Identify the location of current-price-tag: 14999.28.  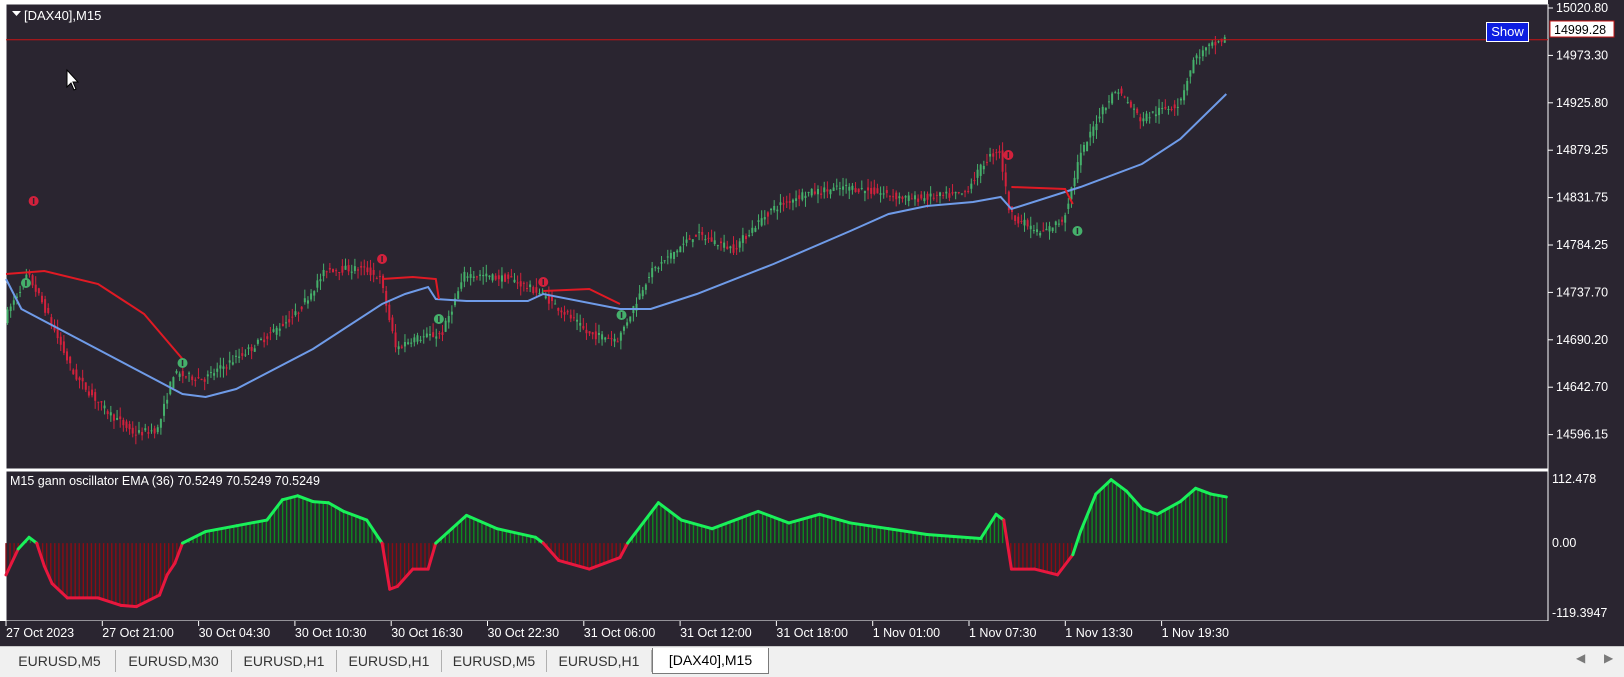
(1582, 29).